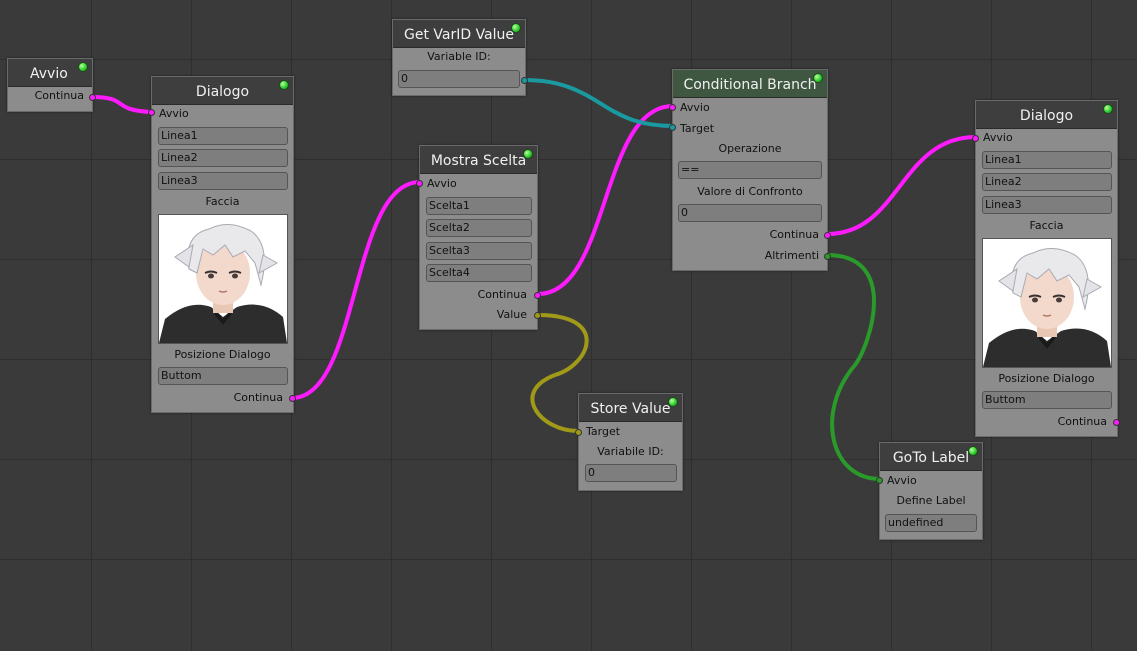 The height and width of the screenshot is (651, 1137). I want to click on operazione-field: ==, so click(750, 170).